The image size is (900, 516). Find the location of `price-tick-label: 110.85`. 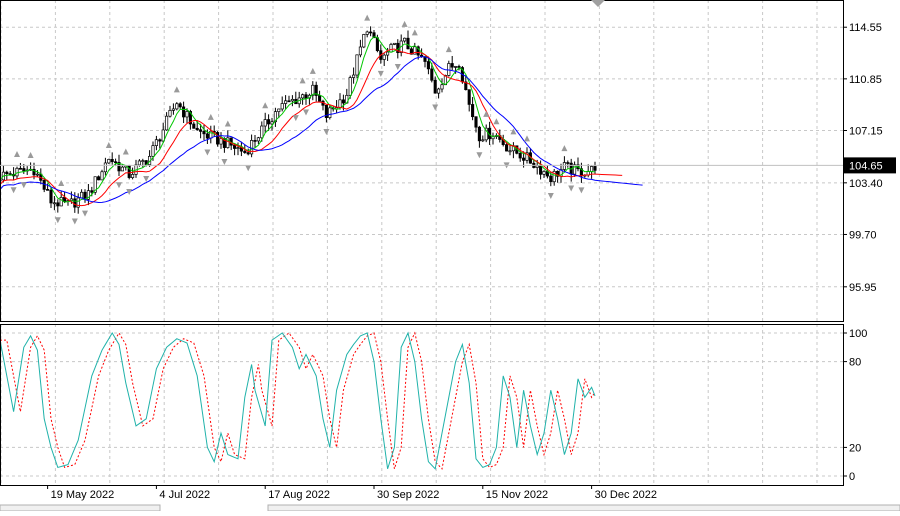

price-tick-label: 110.85 is located at coordinates (865, 80).